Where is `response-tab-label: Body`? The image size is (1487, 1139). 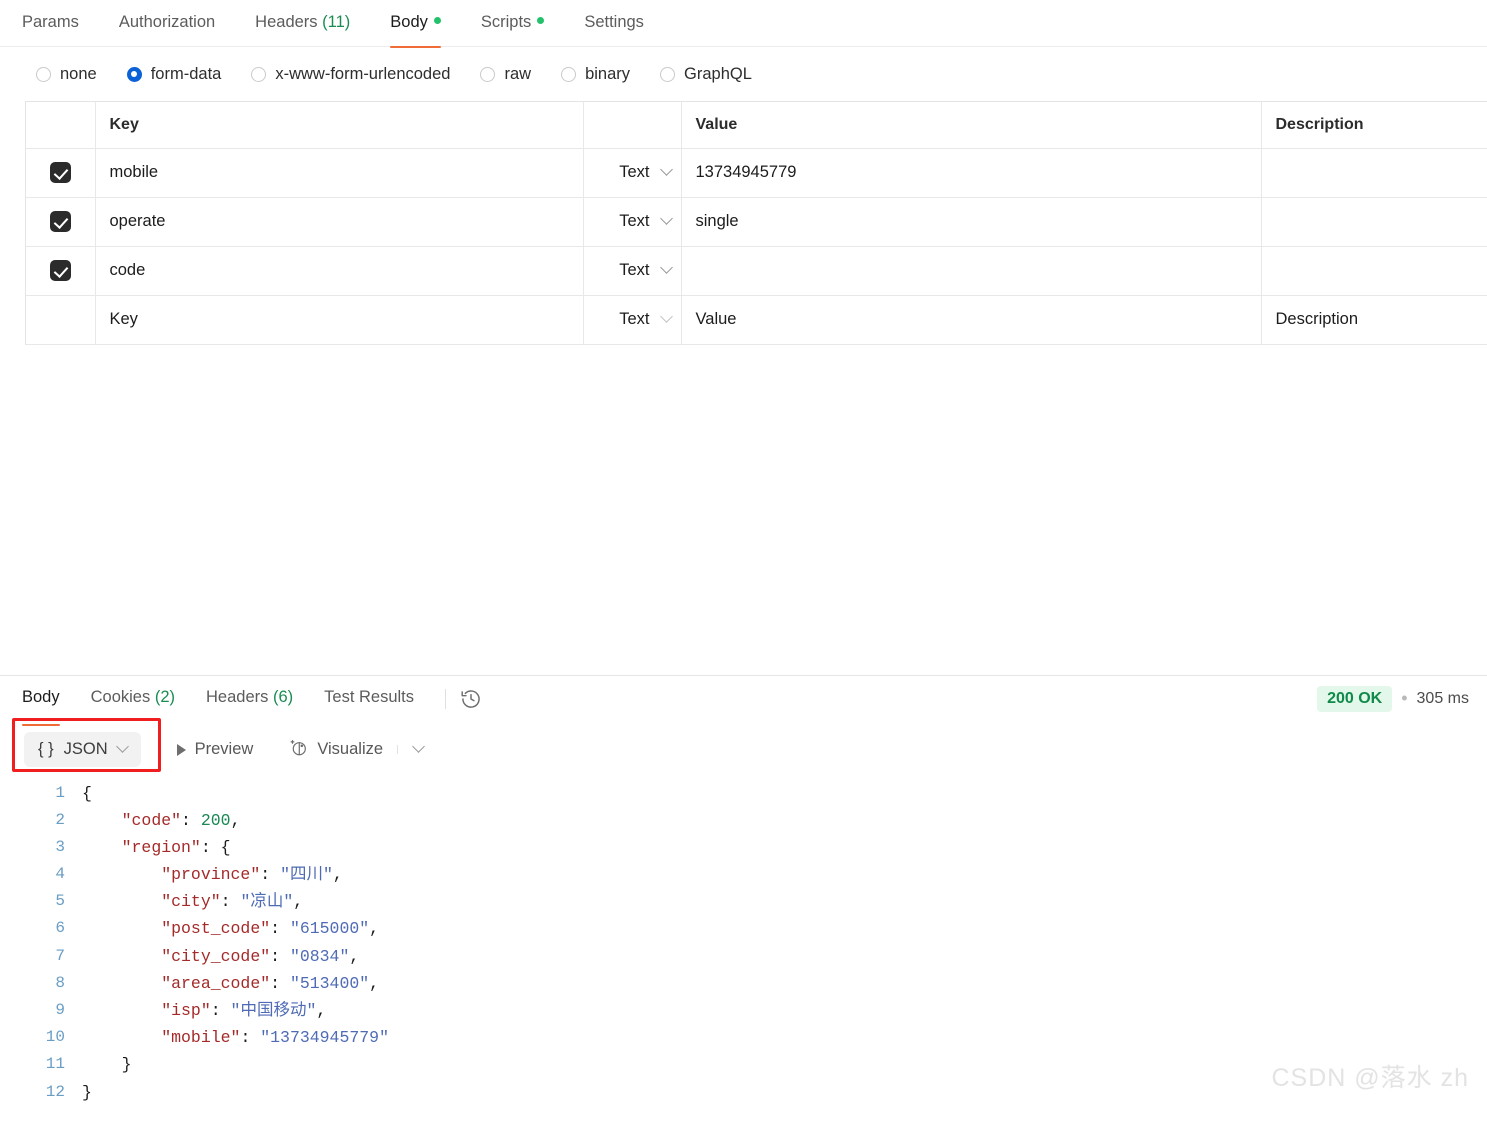
response-tab-label: Body is located at coordinates (41, 697).